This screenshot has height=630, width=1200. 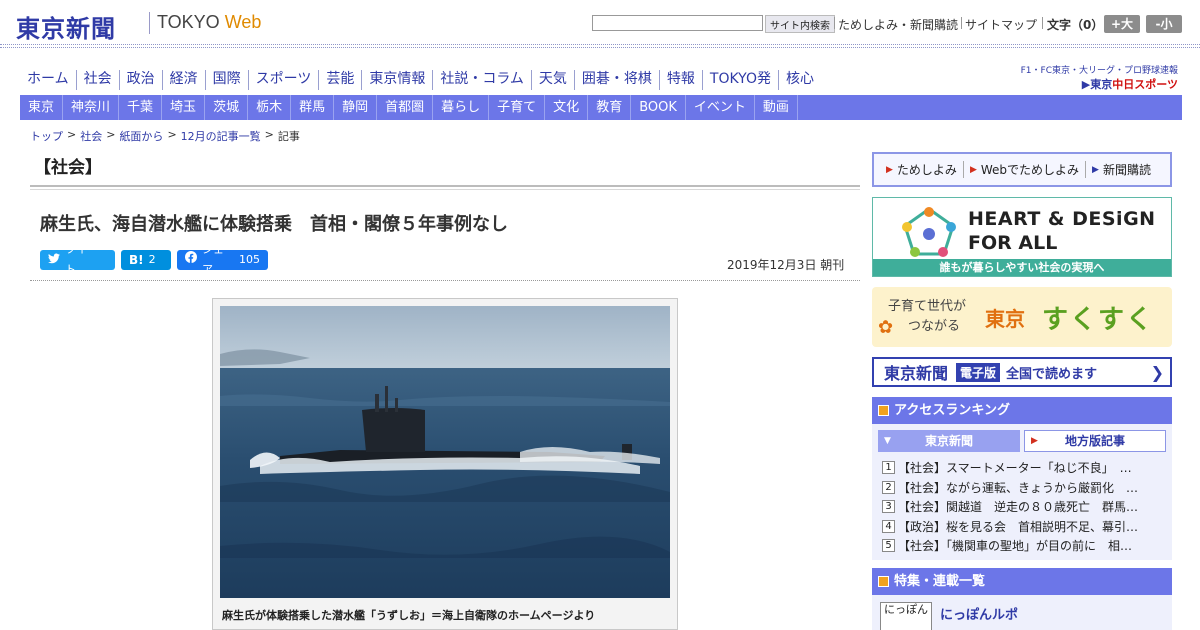 What do you see at coordinates (883, 581) in the screenshot?
I see `orange-square-icon` at bounding box center [883, 581].